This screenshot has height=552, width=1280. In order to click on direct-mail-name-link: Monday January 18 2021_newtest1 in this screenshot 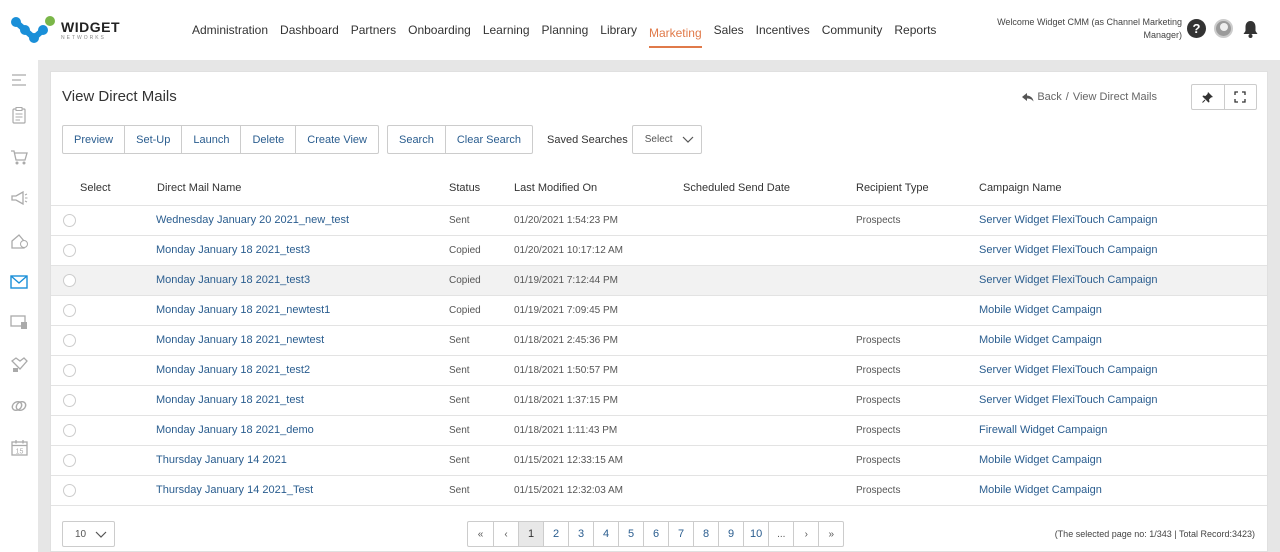, I will do `click(243, 310)`.